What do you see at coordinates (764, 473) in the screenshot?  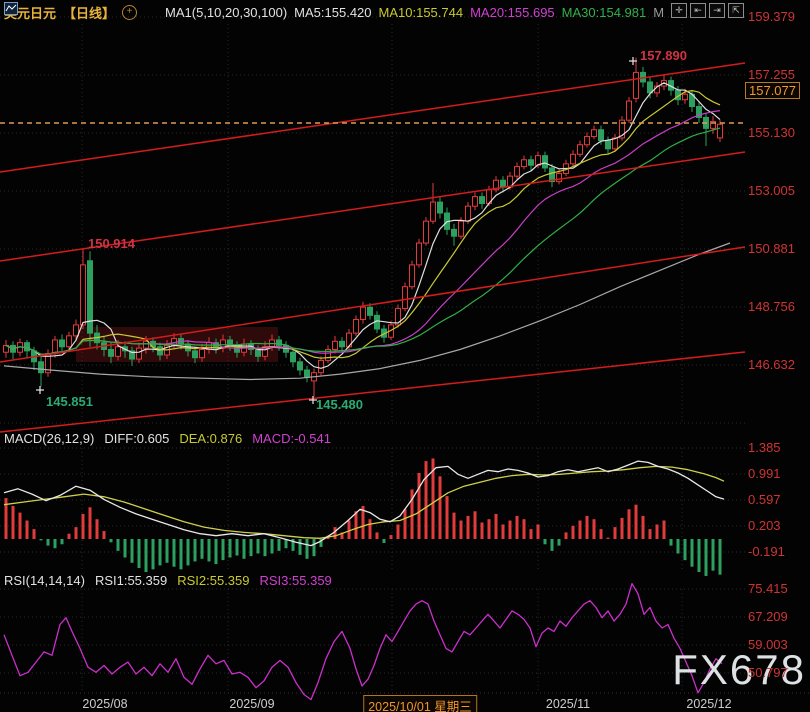 I see `macd-axis-label: 0.991` at bounding box center [764, 473].